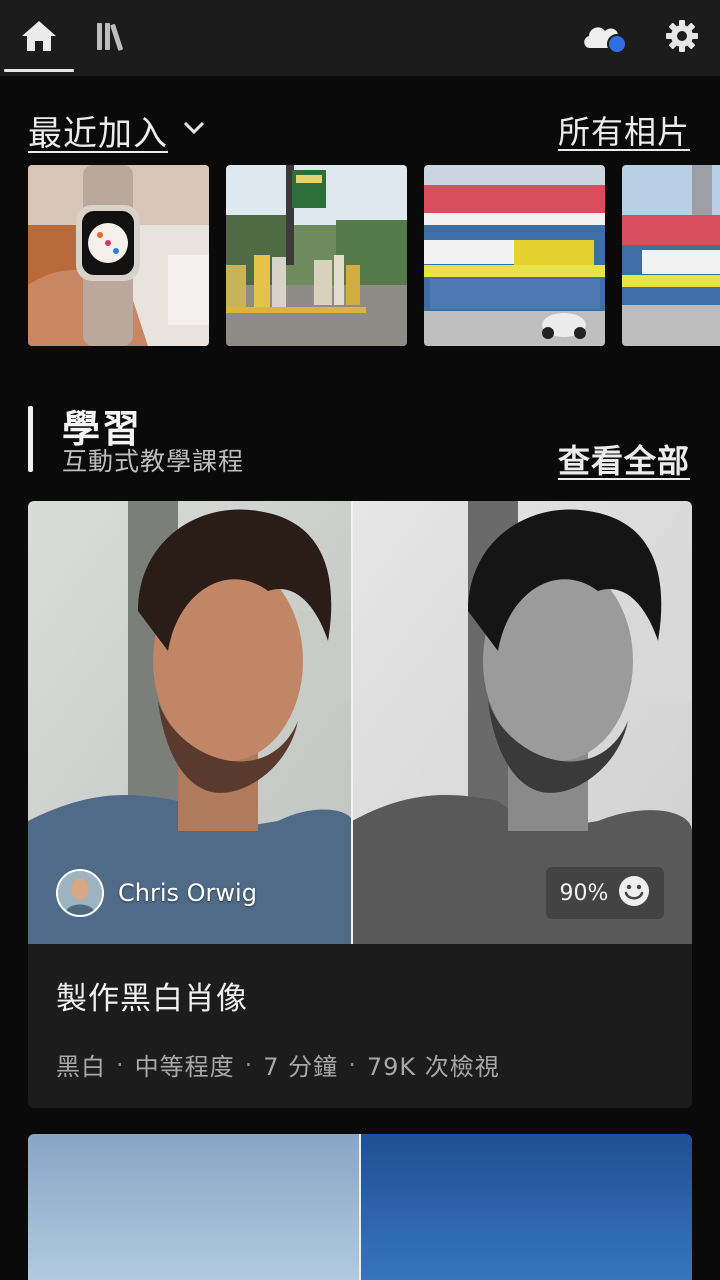 The height and width of the screenshot is (1280, 720). I want to click on top-nav-bar, so click(360, 38).